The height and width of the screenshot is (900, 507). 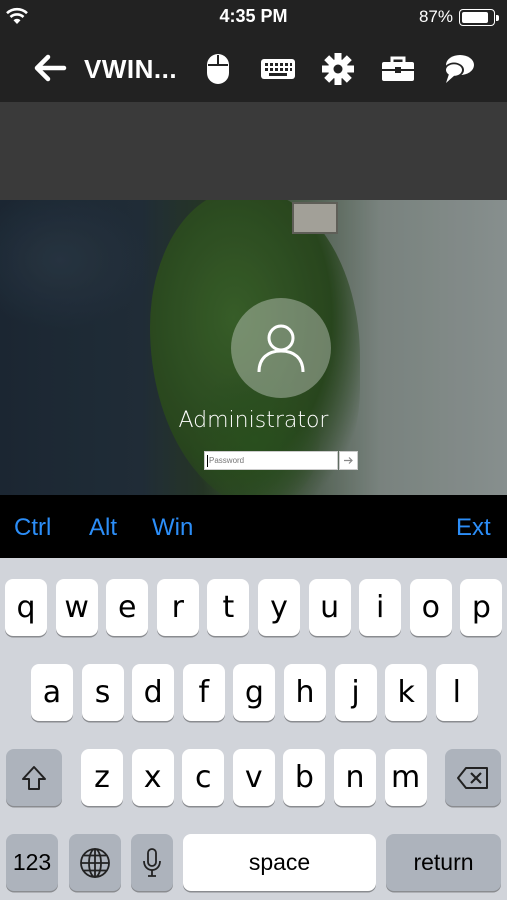 I want to click on submit-arrow-button, so click(x=348, y=460).